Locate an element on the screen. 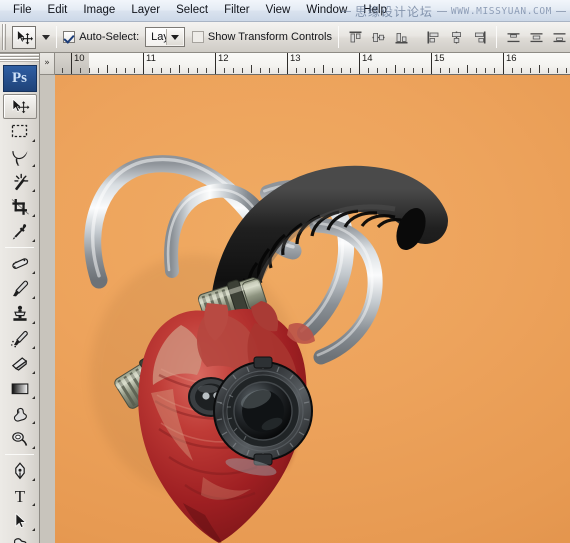 The height and width of the screenshot is (543, 570). tool-healing-brush is located at coordinates (20, 263).